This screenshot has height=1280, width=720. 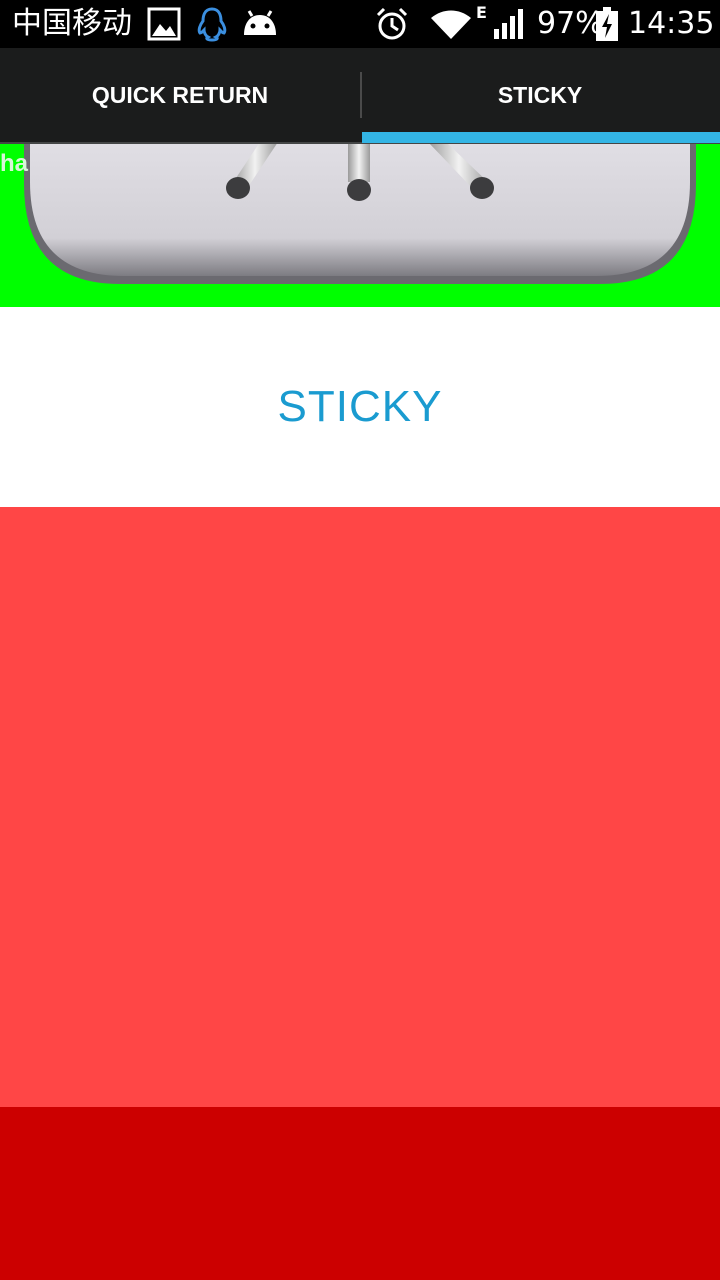 I want to click on header-image: ha, so click(x=360, y=225).